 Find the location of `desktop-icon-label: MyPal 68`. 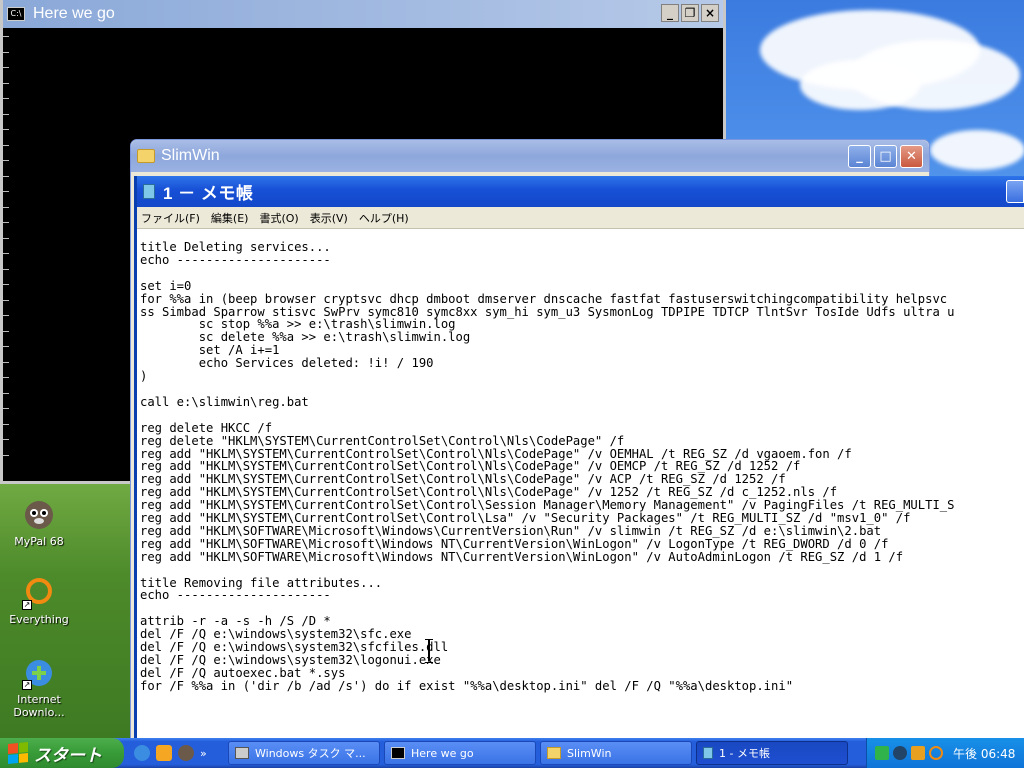

desktop-icon-label: MyPal 68 is located at coordinates (39, 541).